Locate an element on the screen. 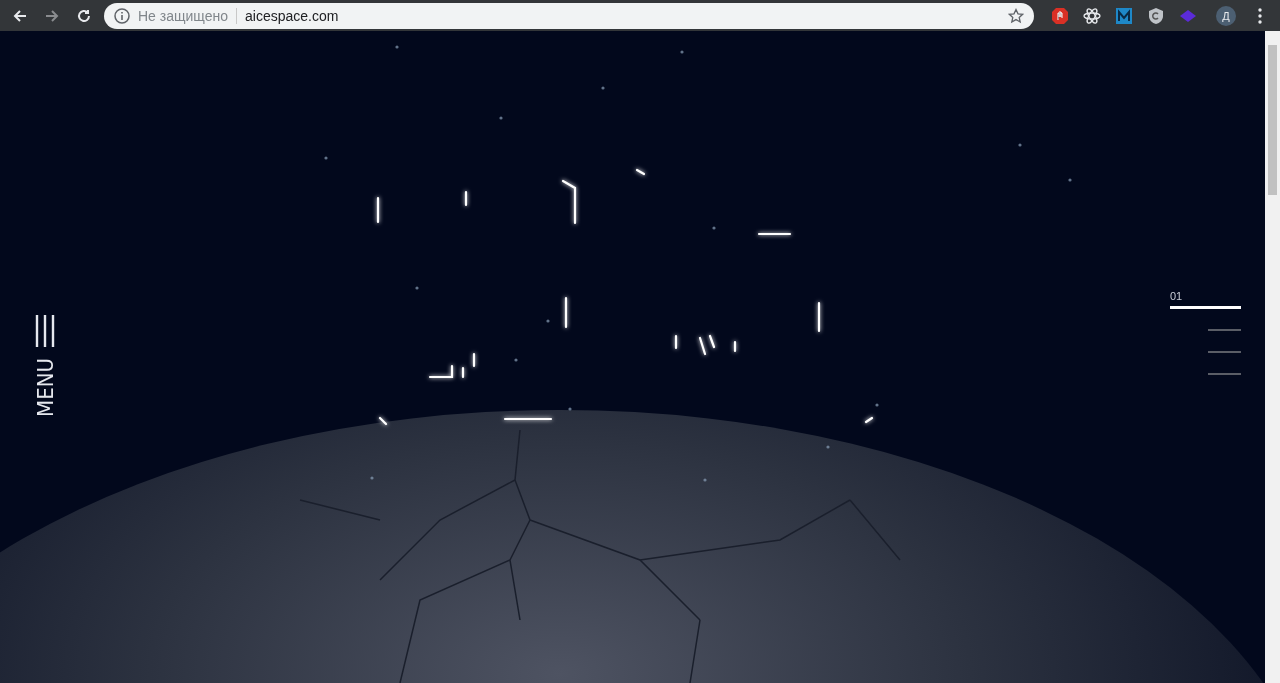 The height and width of the screenshot is (683, 1280). scrollbar is located at coordinates (1272, 357).